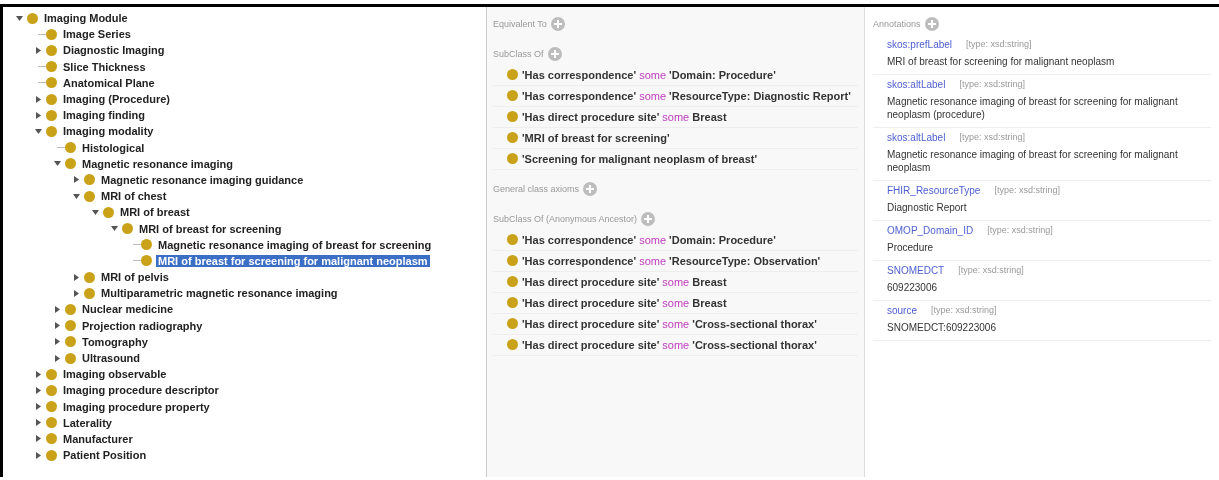 The width and height of the screenshot is (1219, 480). What do you see at coordinates (1033, 161) in the screenshot?
I see `annotation-value: Magnetic resonance imaging of breast for screening for malignant neoplasm` at bounding box center [1033, 161].